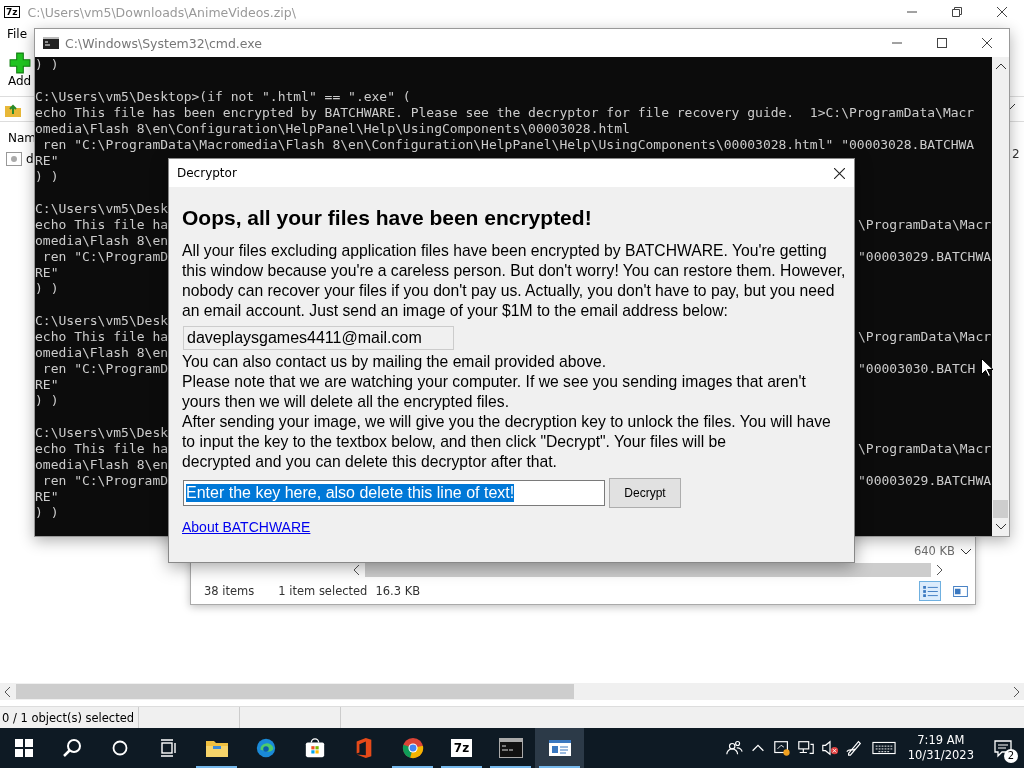  Describe the element at coordinates (1003, 748) in the screenshot. I see `notifications-button: 2` at that location.